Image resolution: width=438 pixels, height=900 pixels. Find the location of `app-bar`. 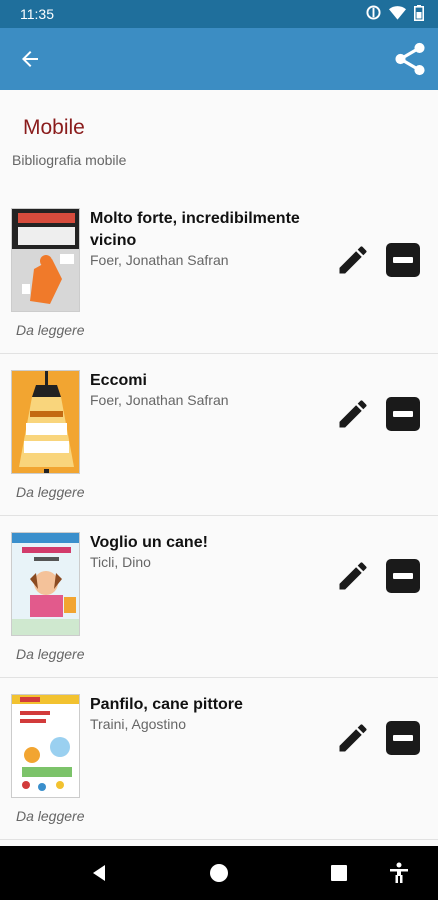

app-bar is located at coordinates (219, 59).